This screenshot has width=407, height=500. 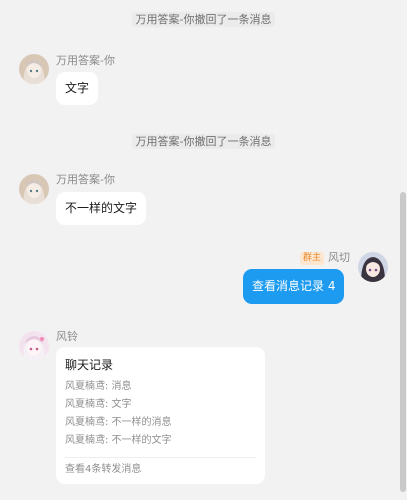 What do you see at coordinates (118, 422) in the screenshot?
I see `forward-line: 风夏楠鸢: 不一样的消息` at bounding box center [118, 422].